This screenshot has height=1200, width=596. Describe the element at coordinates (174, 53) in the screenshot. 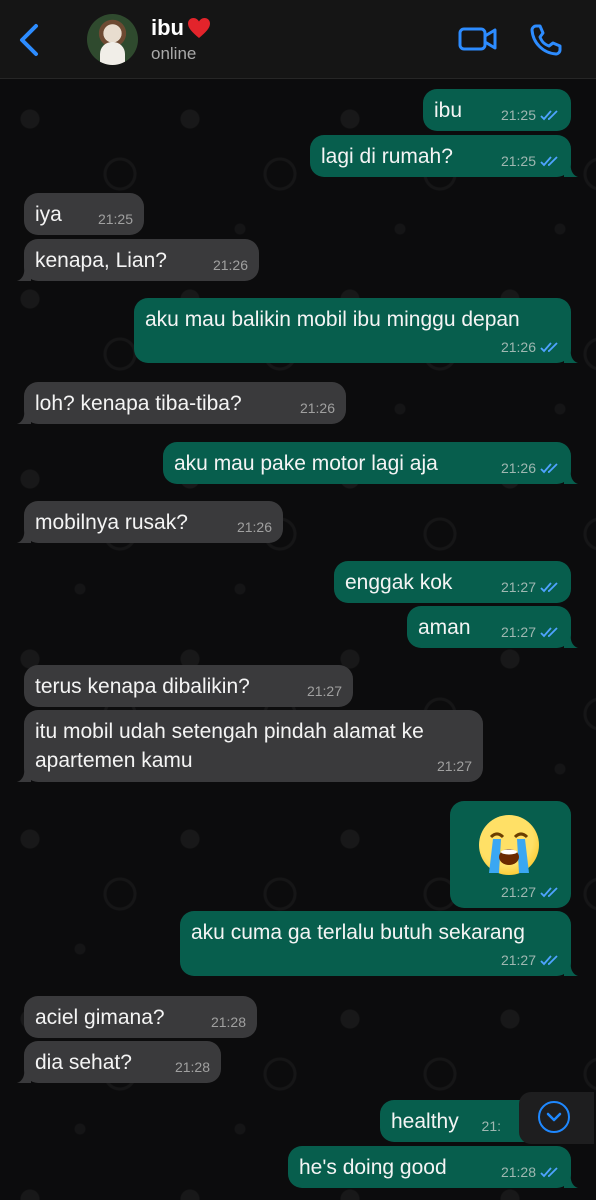

I see `contact-status: online` at that location.